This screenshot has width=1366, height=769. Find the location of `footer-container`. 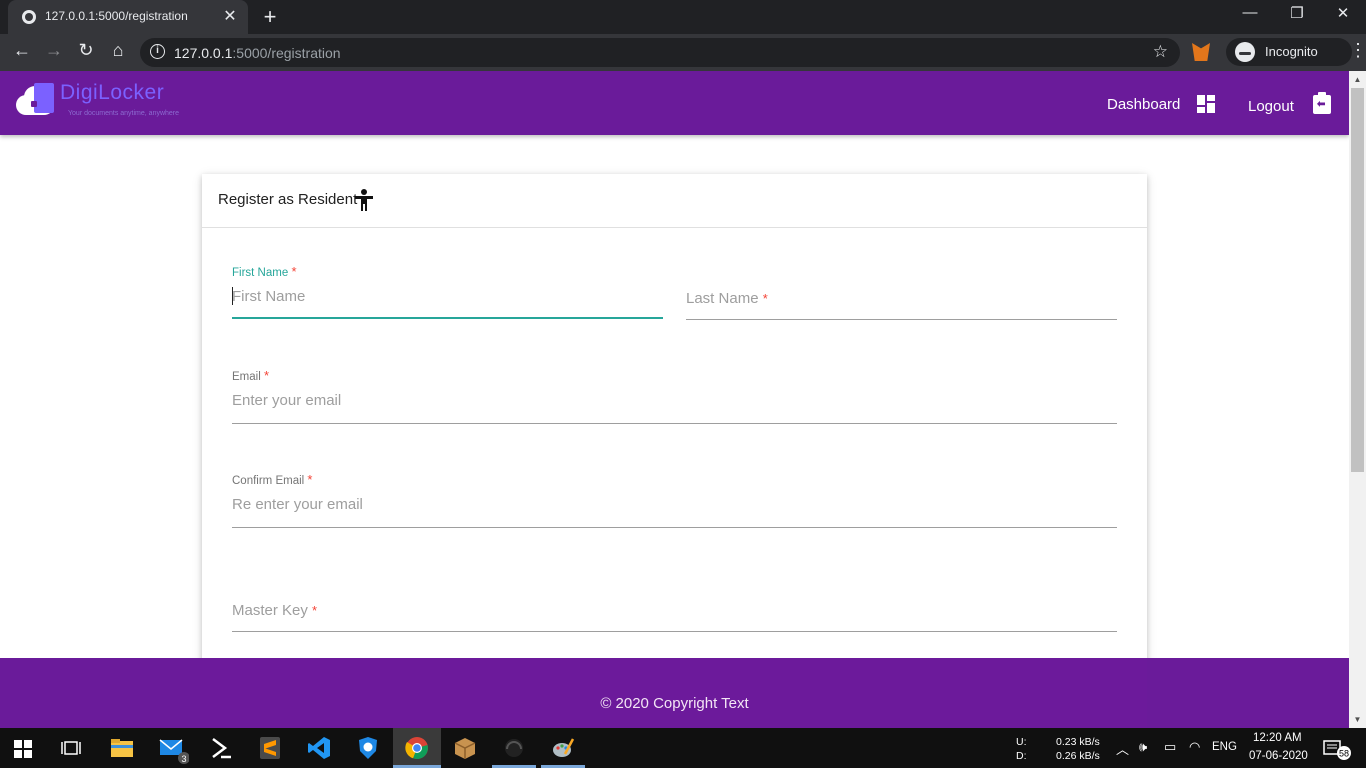

footer-container is located at coordinates (673, 693).